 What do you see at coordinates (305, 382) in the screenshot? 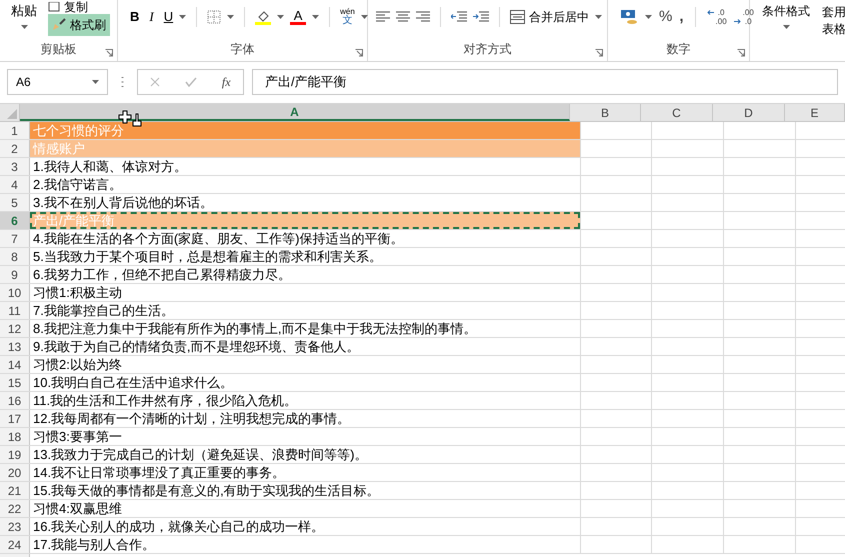
I see `cell-text: 10.我明白自己在生活中追求什么。` at bounding box center [305, 382].